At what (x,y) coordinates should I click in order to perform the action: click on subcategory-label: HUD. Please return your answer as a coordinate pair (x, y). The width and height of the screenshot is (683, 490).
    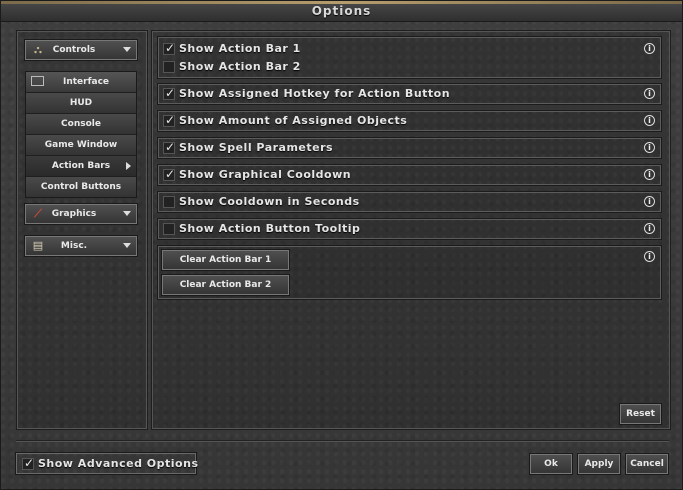
    Looking at the image, I should click on (81, 103).